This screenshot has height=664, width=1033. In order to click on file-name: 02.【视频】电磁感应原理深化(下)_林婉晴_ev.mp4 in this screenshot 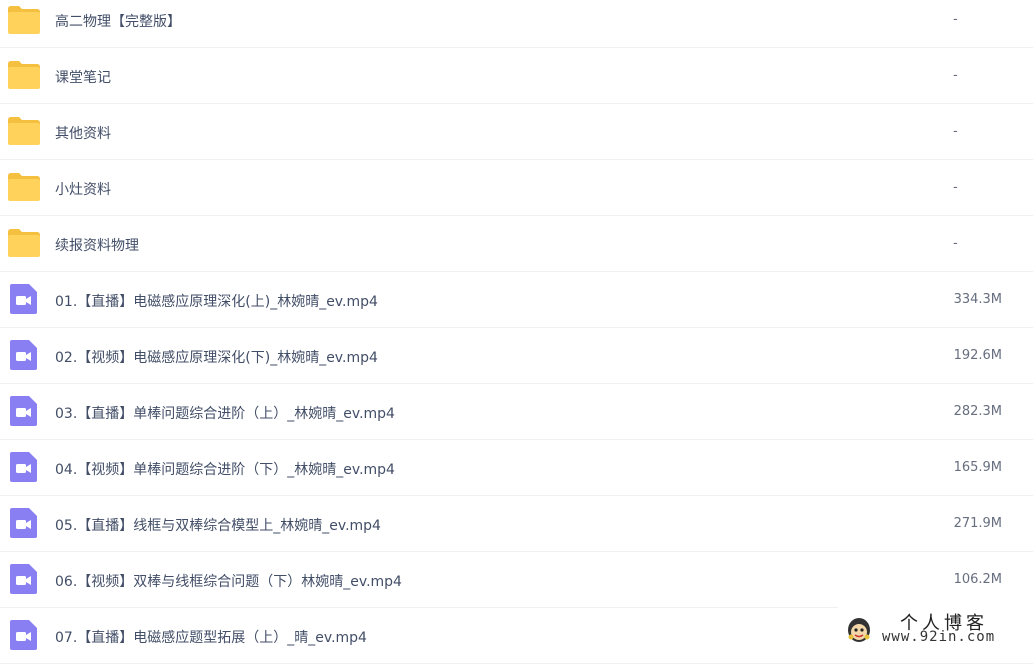, I will do `click(216, 357)`.